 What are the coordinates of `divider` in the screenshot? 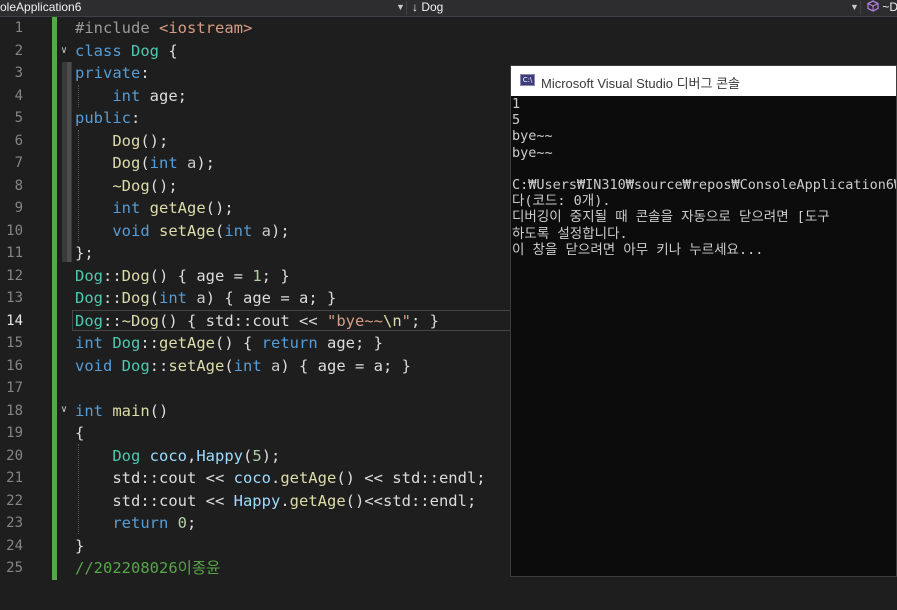 It's located at (406, 8).